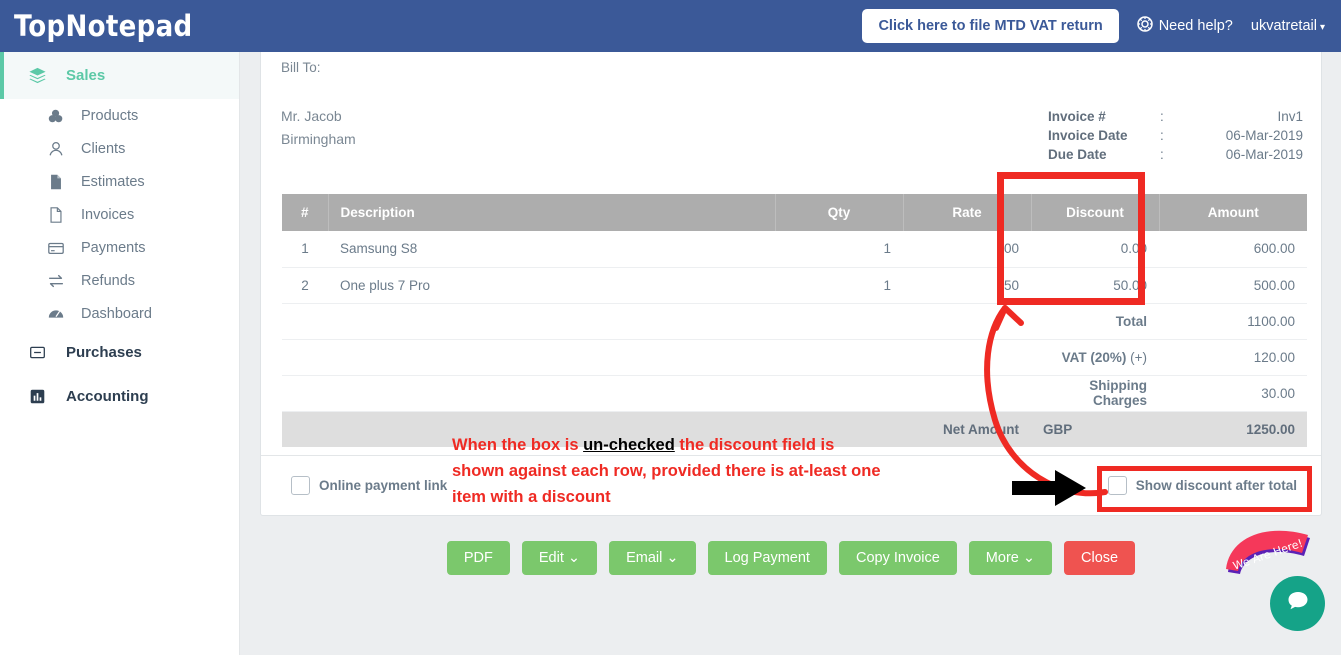 The width and height of the screenshot is (1341, 655). I want to click on cell-qty: 1, so click(839, 285).